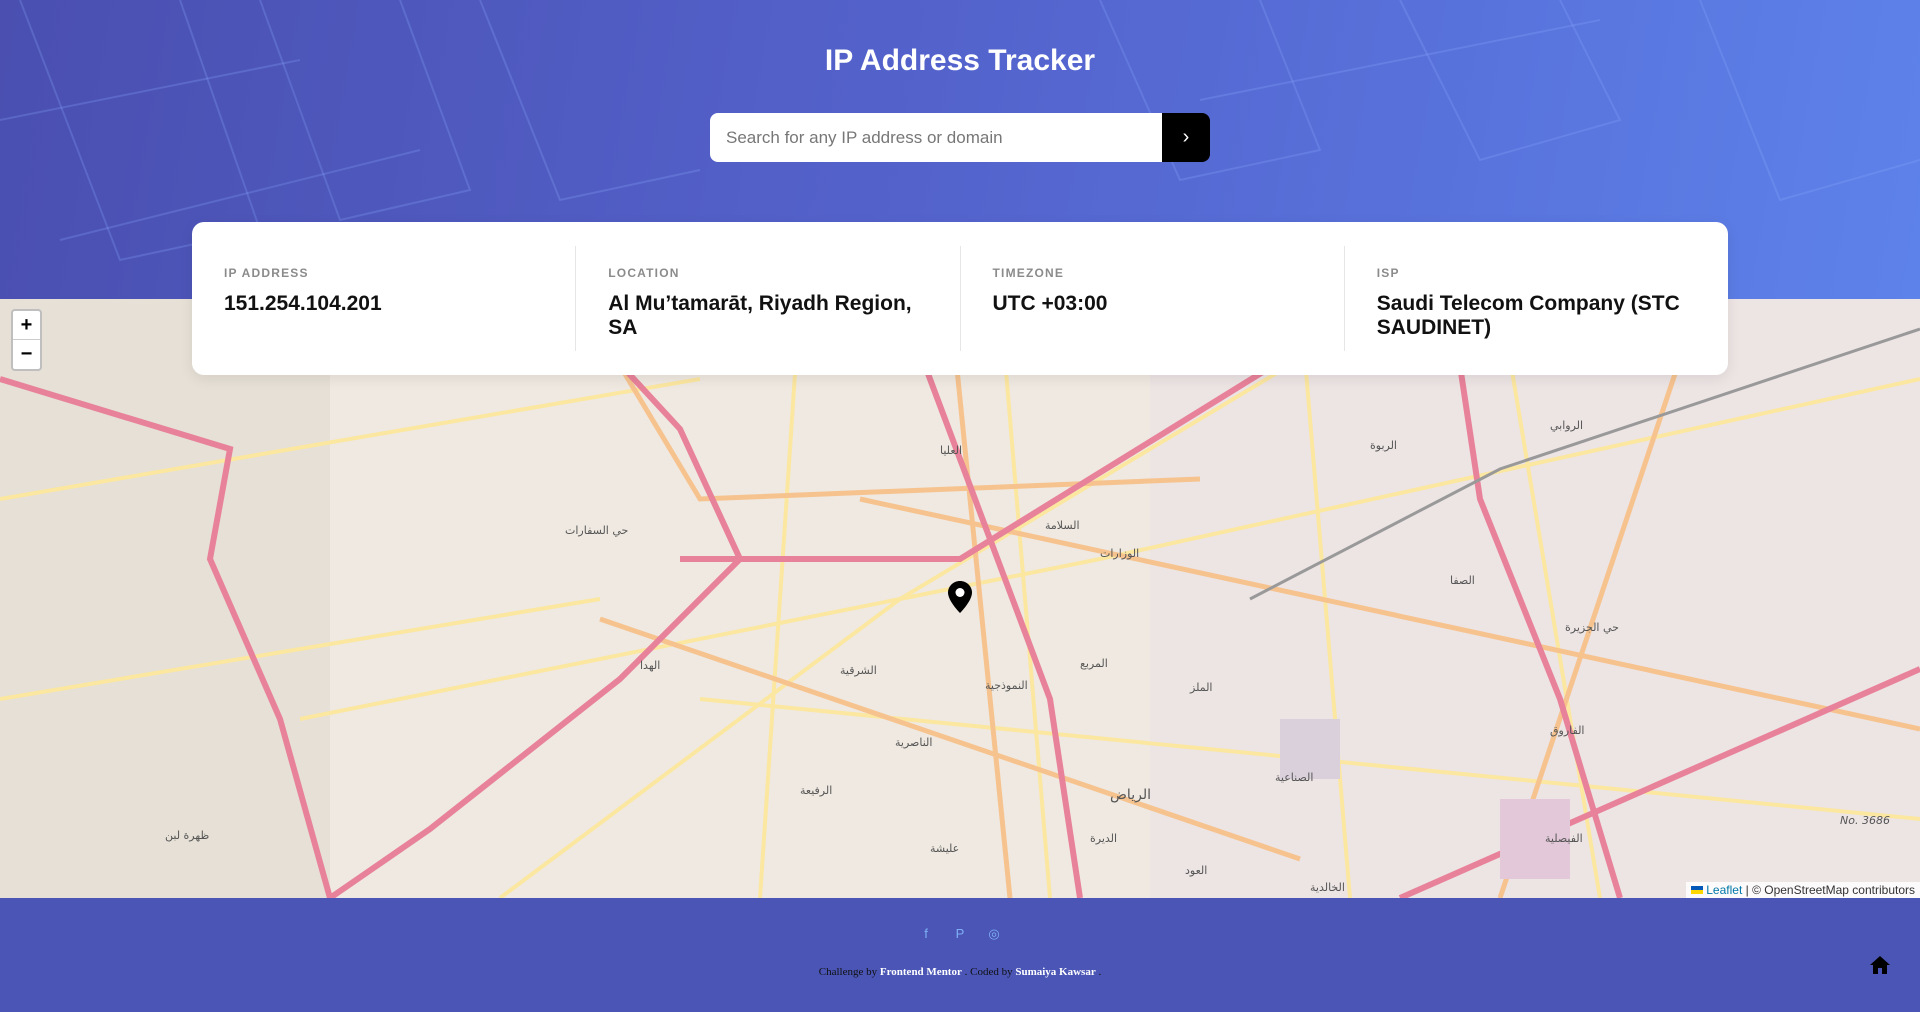 This screenshot has width=1920, height=1012. Describe the element at coordinates (26, 354) in the screenshot. I see `zoom-out-button: −` at that location.